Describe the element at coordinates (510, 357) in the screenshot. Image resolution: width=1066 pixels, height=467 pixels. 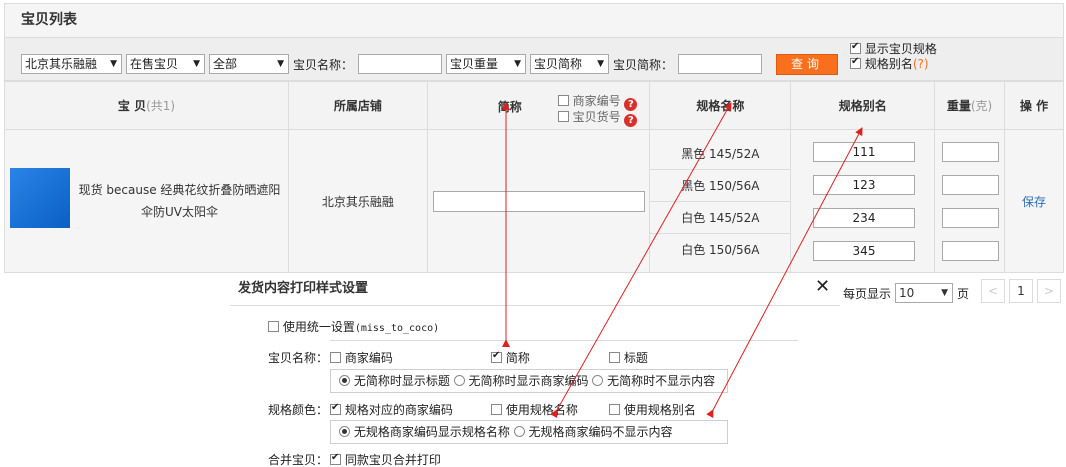
I see `name-opt-shortname: 简称` at that location.